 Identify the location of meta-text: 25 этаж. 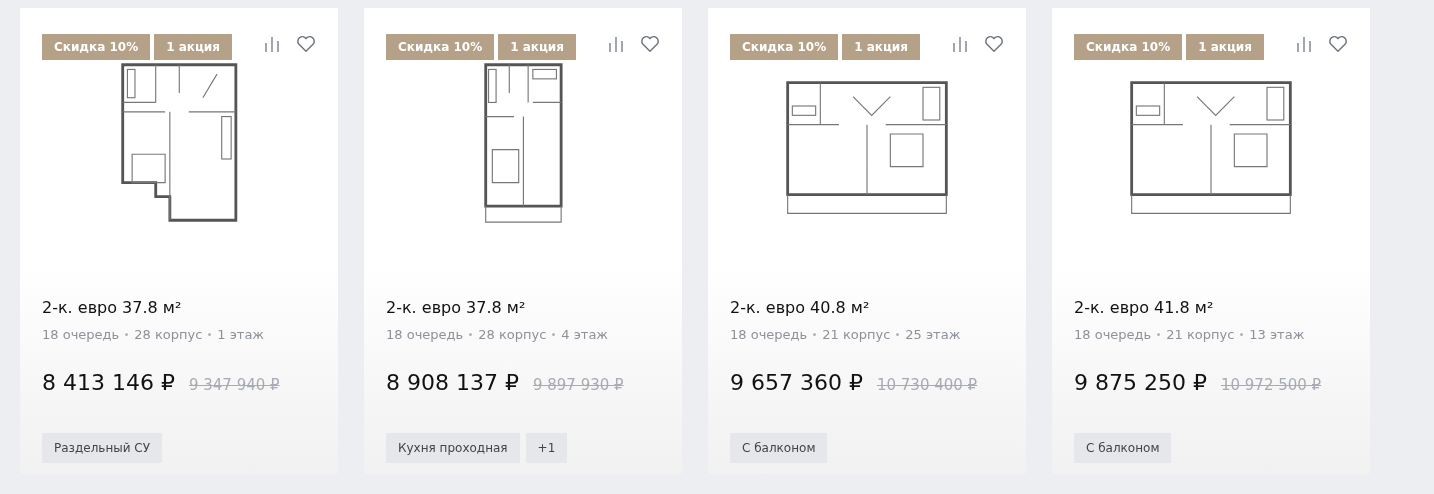
(933, 334).